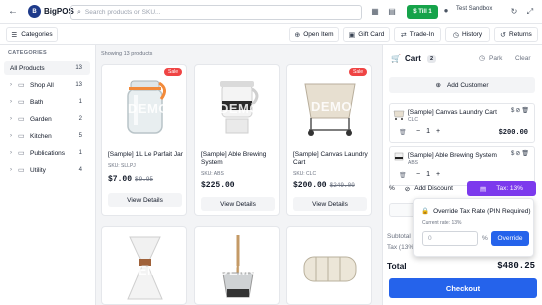  I want to click on subtotal-label: Subtotal, so click(399, 236).